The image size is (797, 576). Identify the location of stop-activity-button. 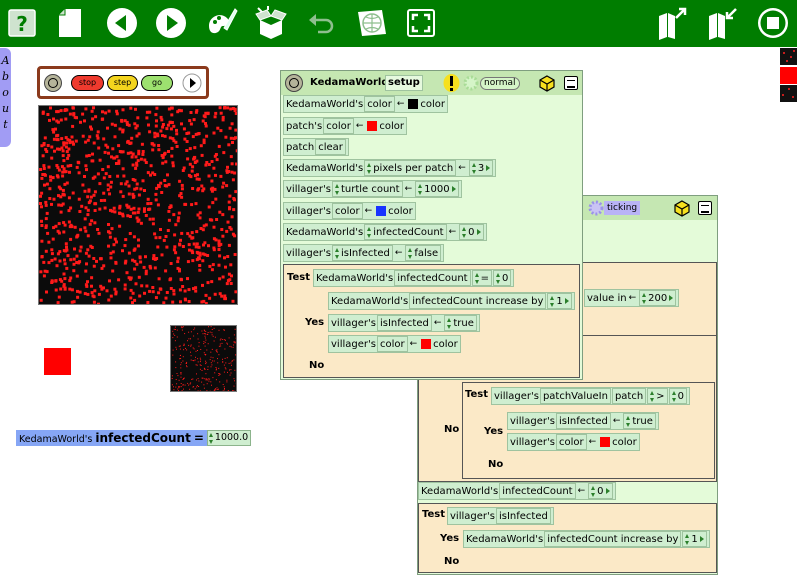
(773, 23).